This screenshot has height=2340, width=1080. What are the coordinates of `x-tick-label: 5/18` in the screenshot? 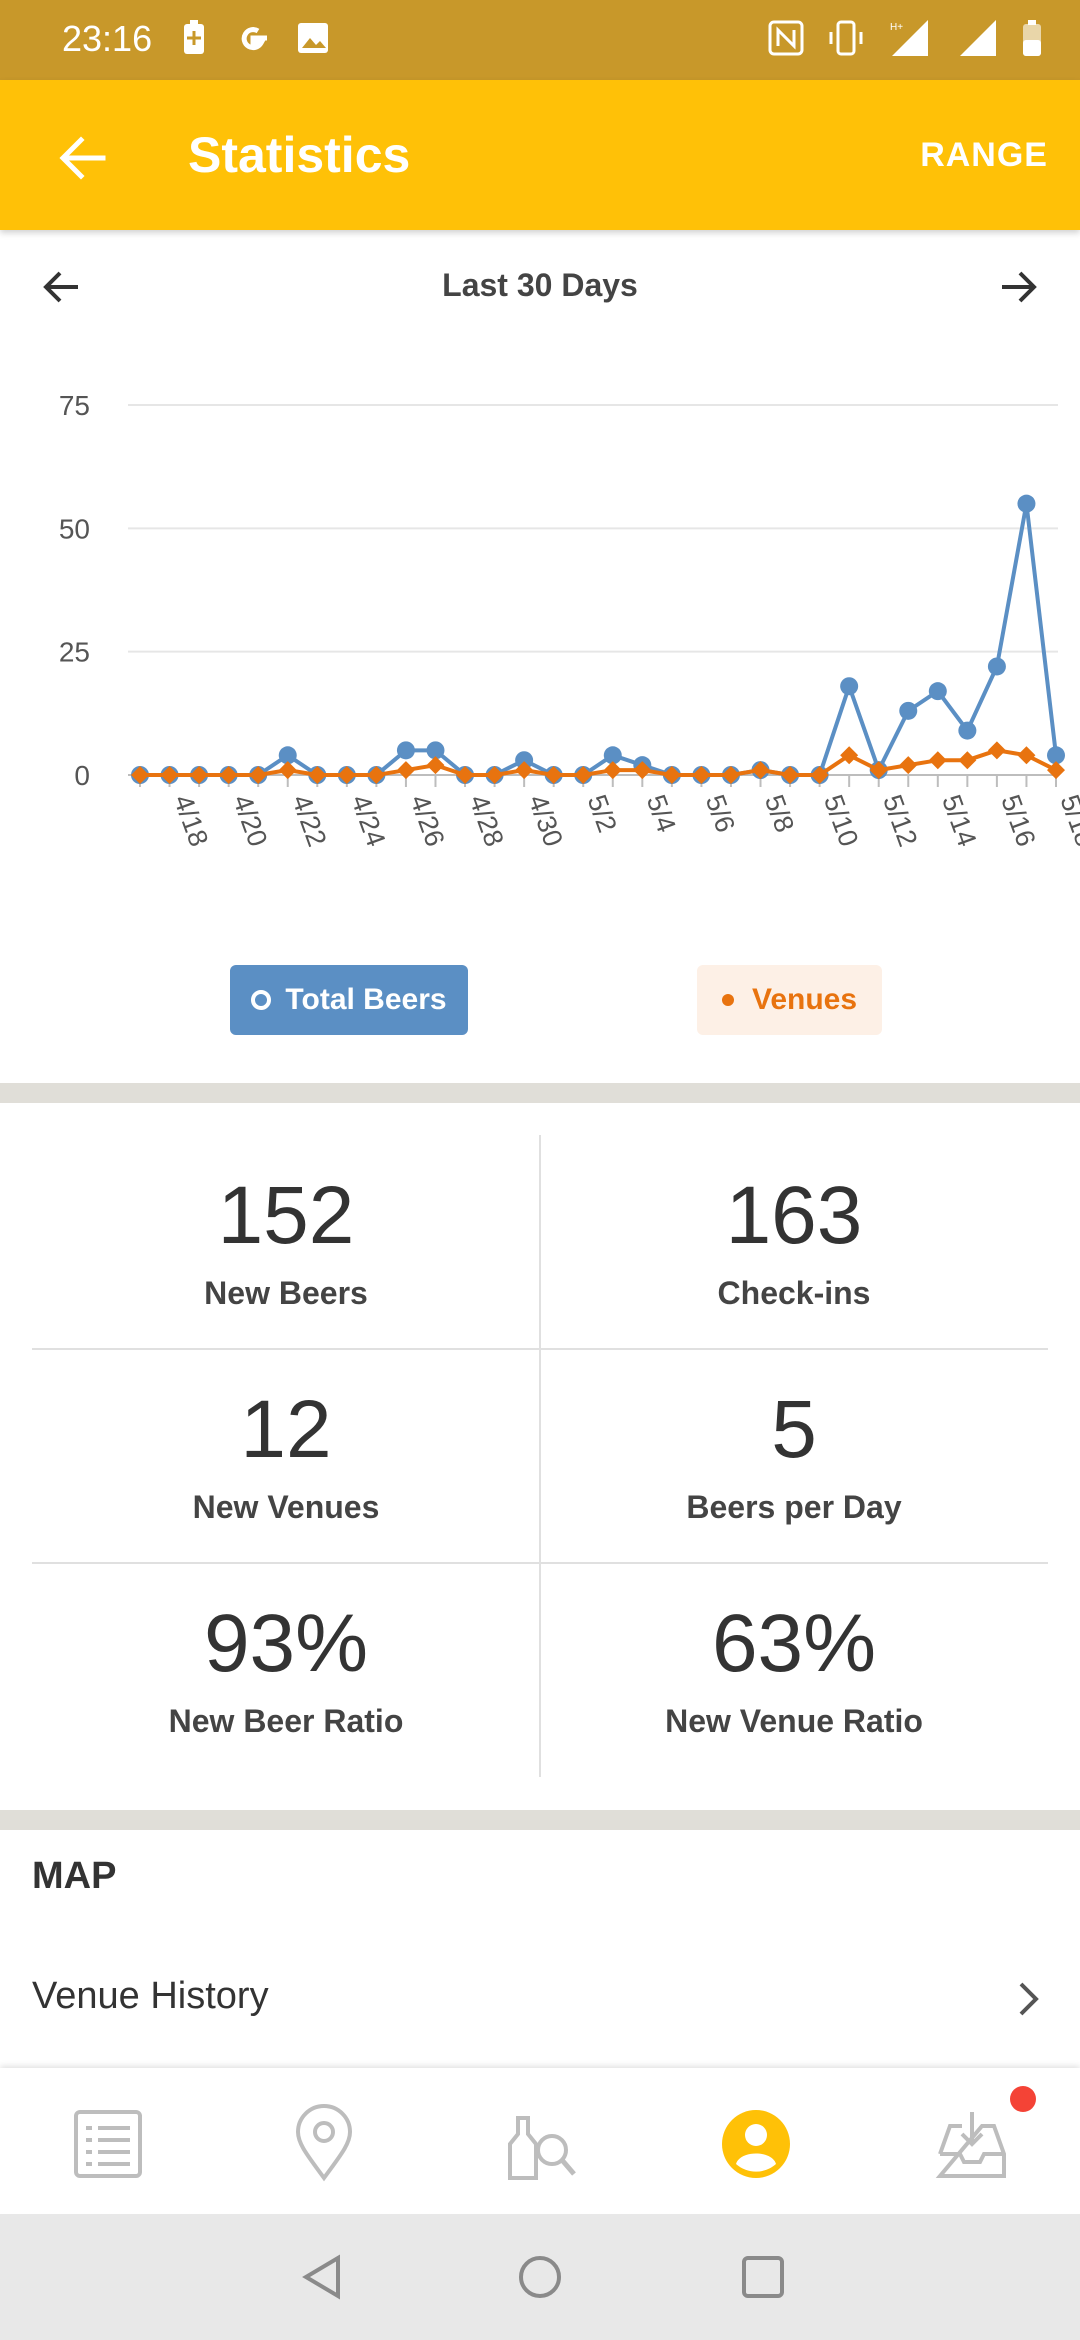 It's located at (1067, 821).